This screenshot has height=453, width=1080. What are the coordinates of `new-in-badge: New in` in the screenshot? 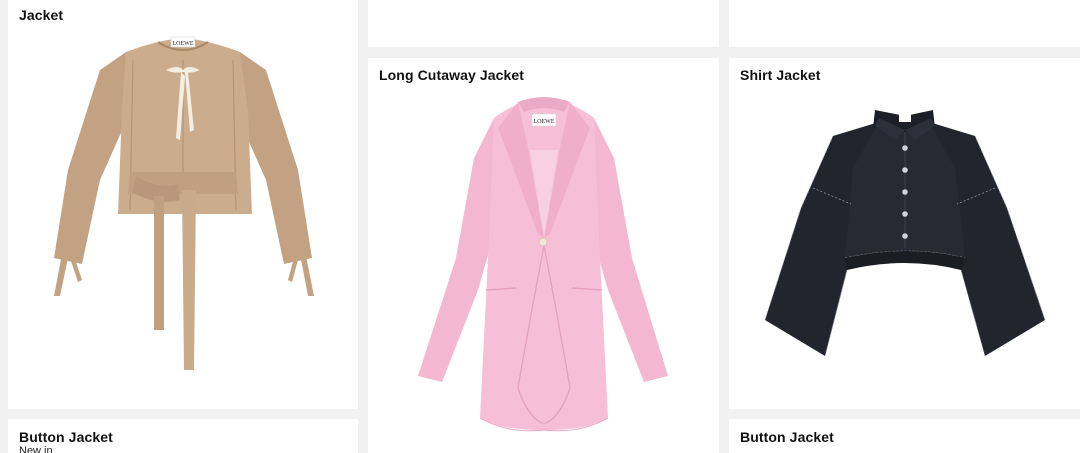 It's located at (36, 449).